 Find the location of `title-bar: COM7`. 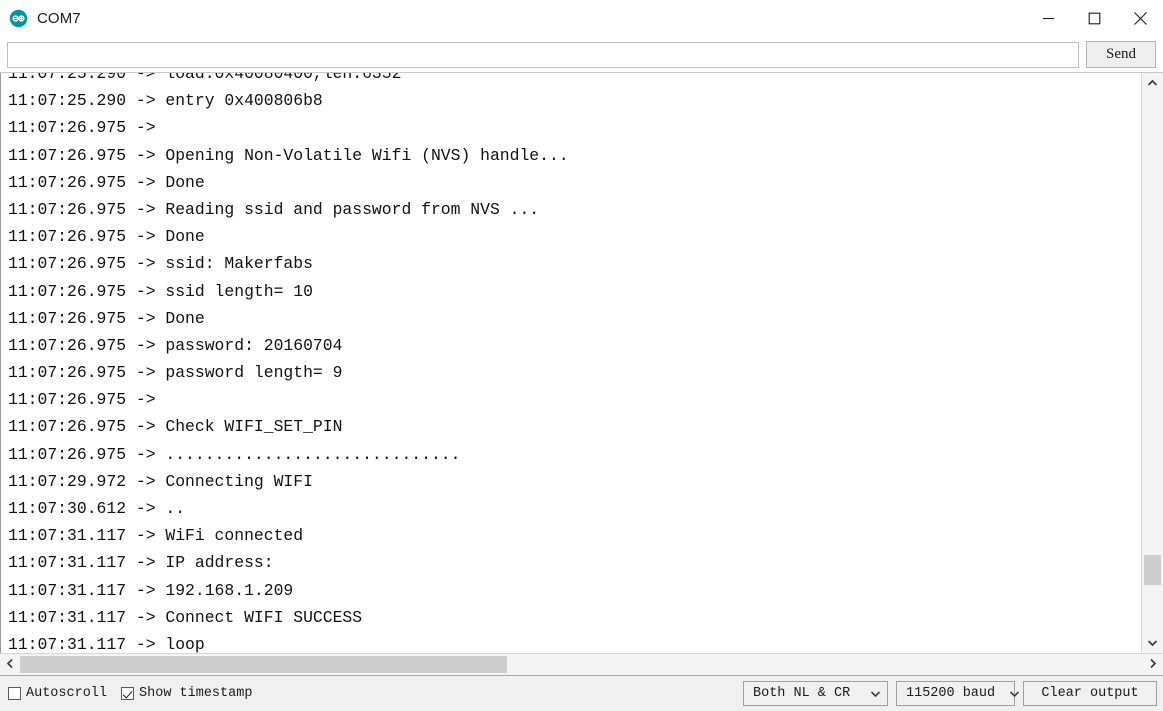

title-bar: COM7 is located at coordinates (581, 18).